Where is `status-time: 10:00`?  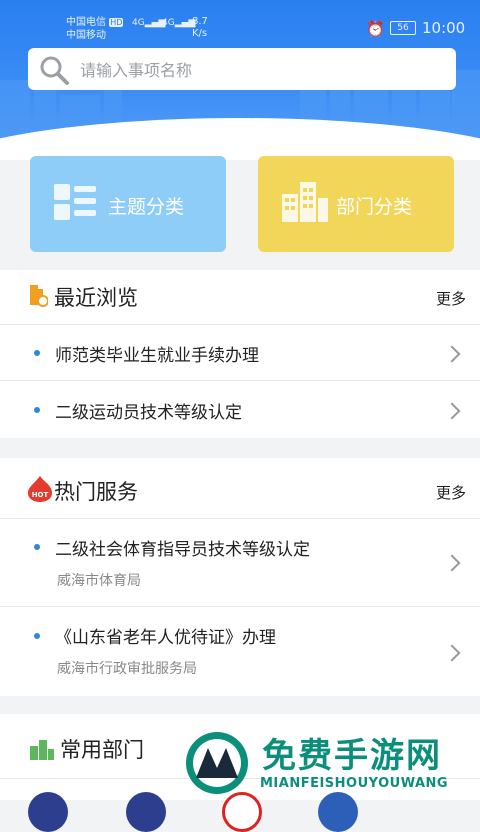
status-time: 10:00 is located at coordinates (444, 28).